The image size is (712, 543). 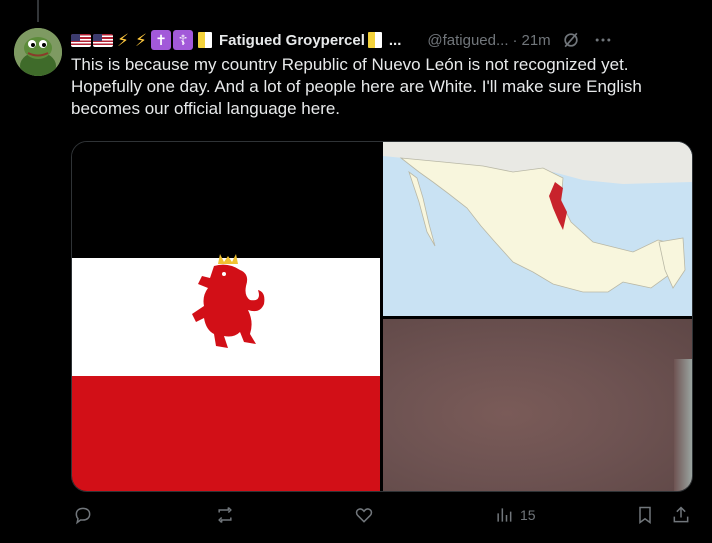 I want to click on views-button: 15, so click(x=515, y=515).